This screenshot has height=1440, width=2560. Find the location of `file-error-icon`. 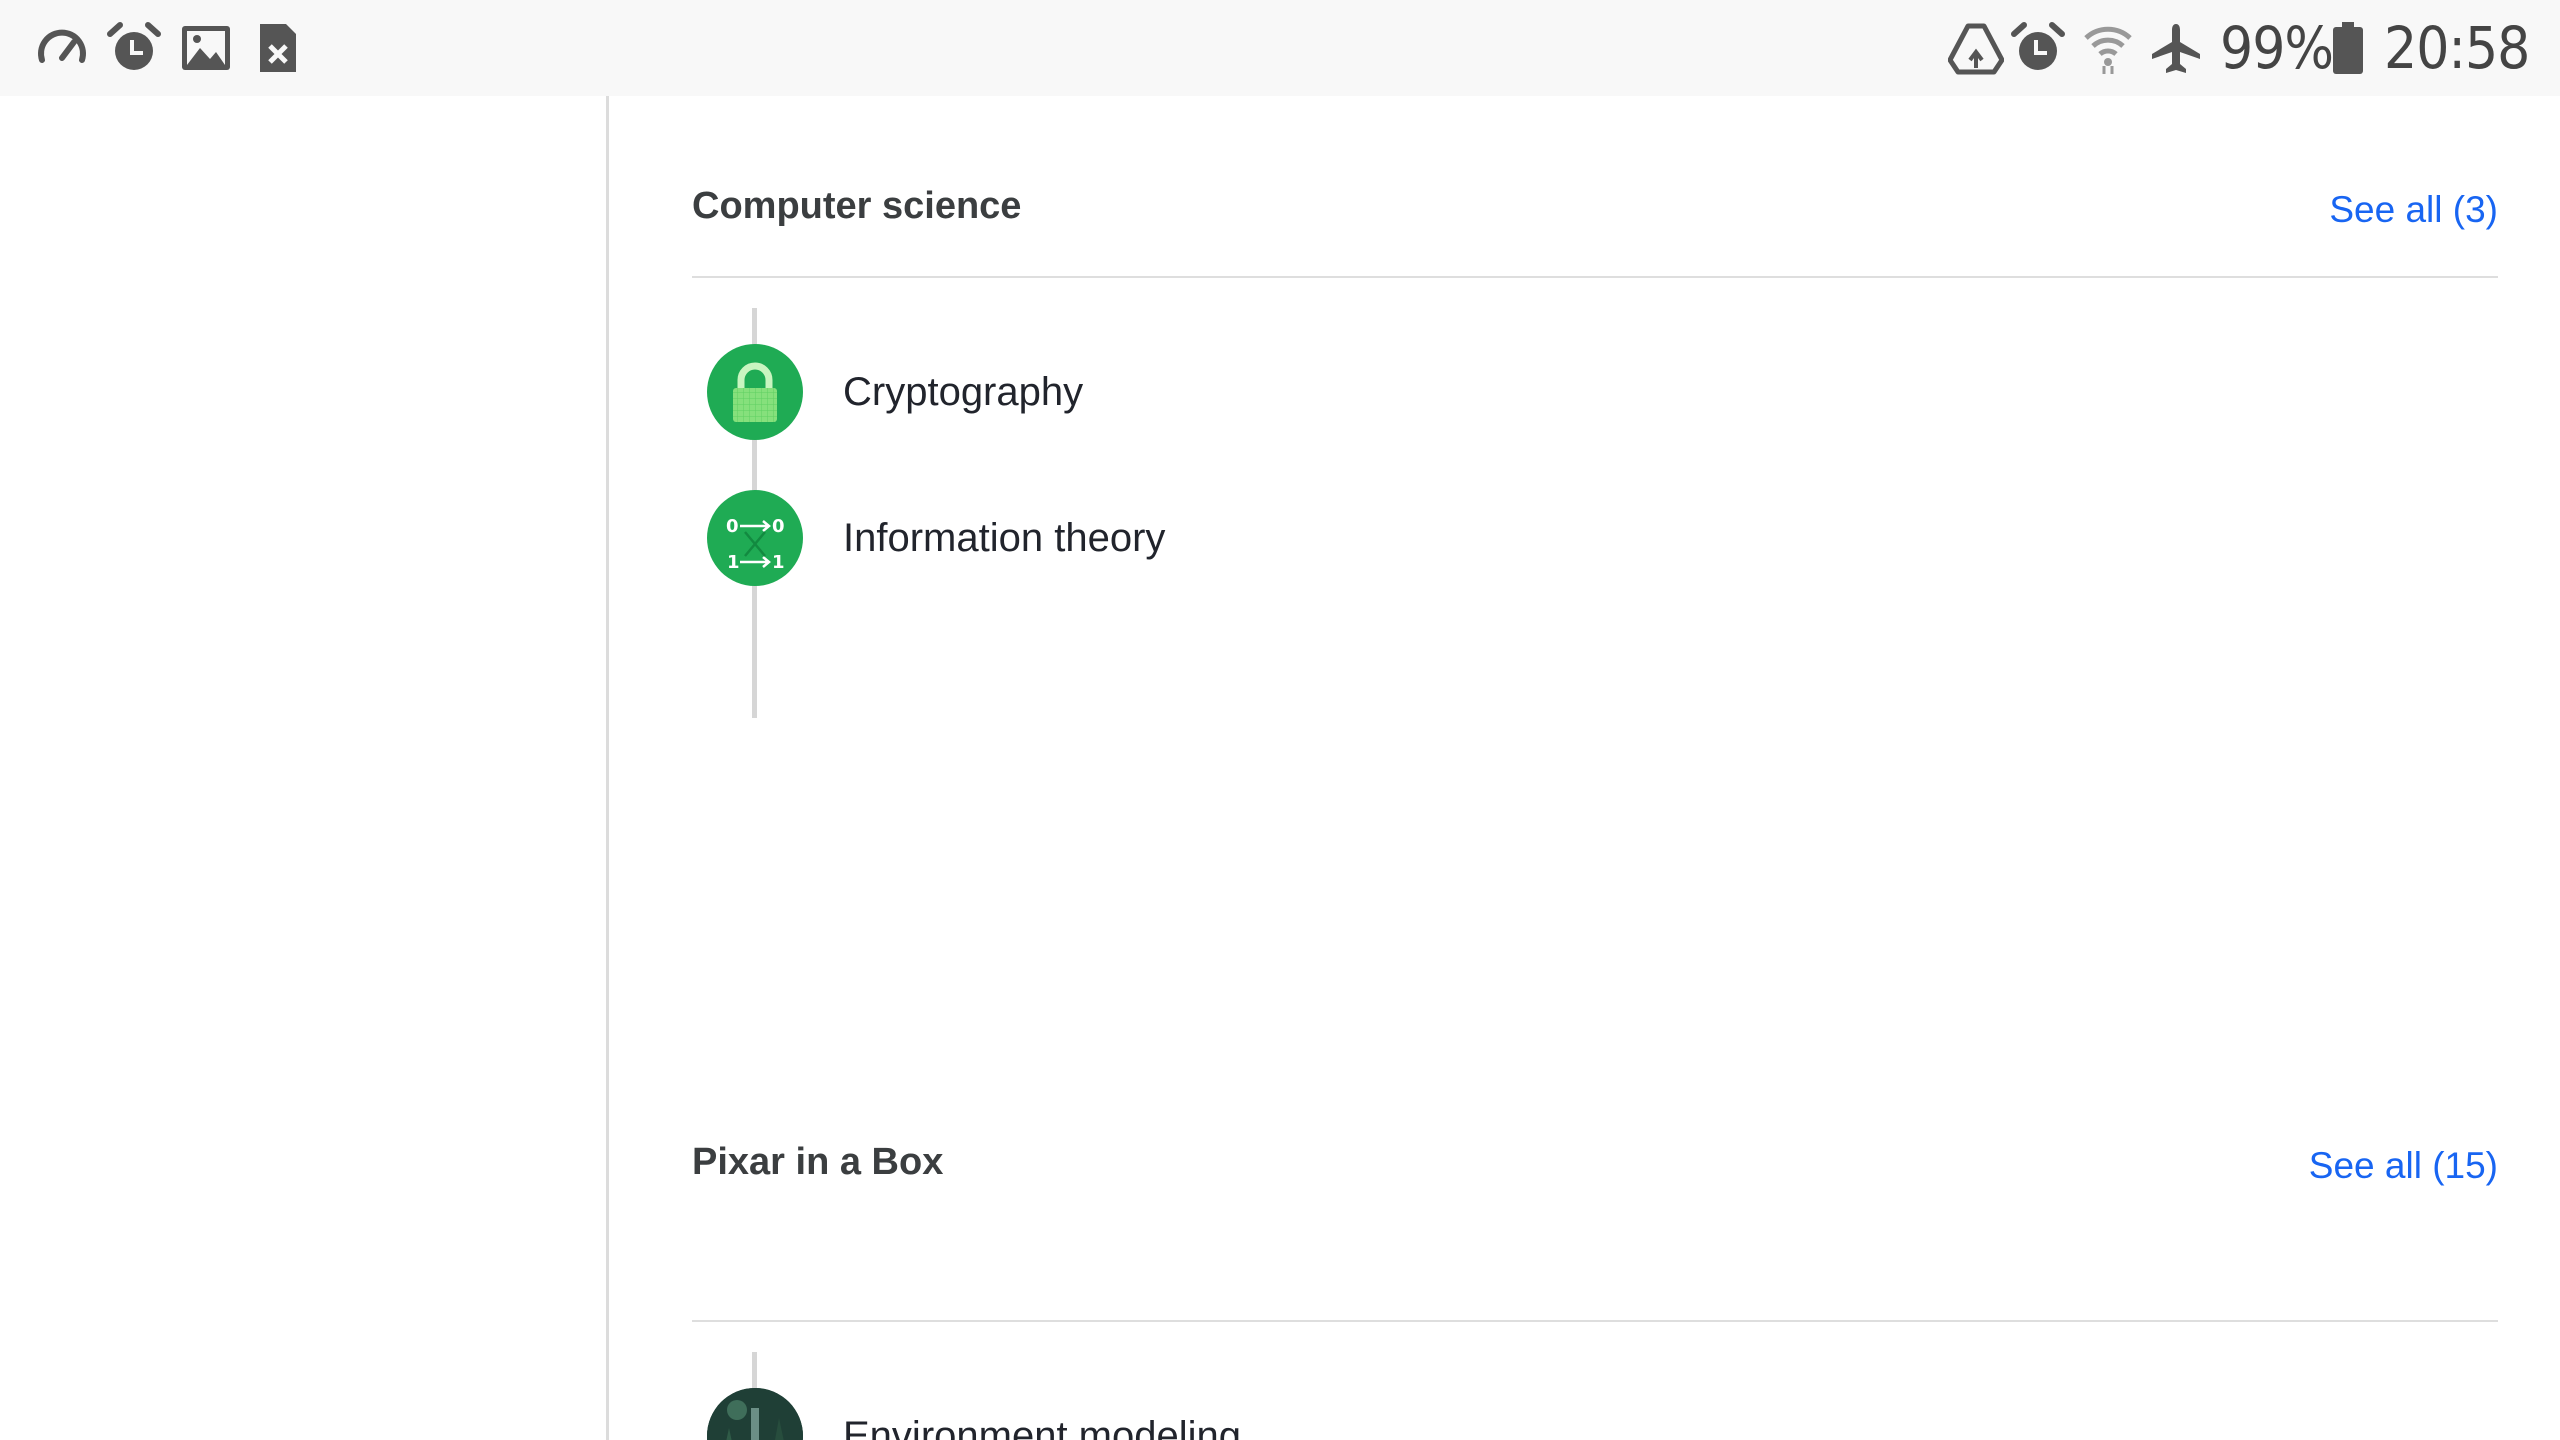

file-error-icon is located at coordinates (278, 48).